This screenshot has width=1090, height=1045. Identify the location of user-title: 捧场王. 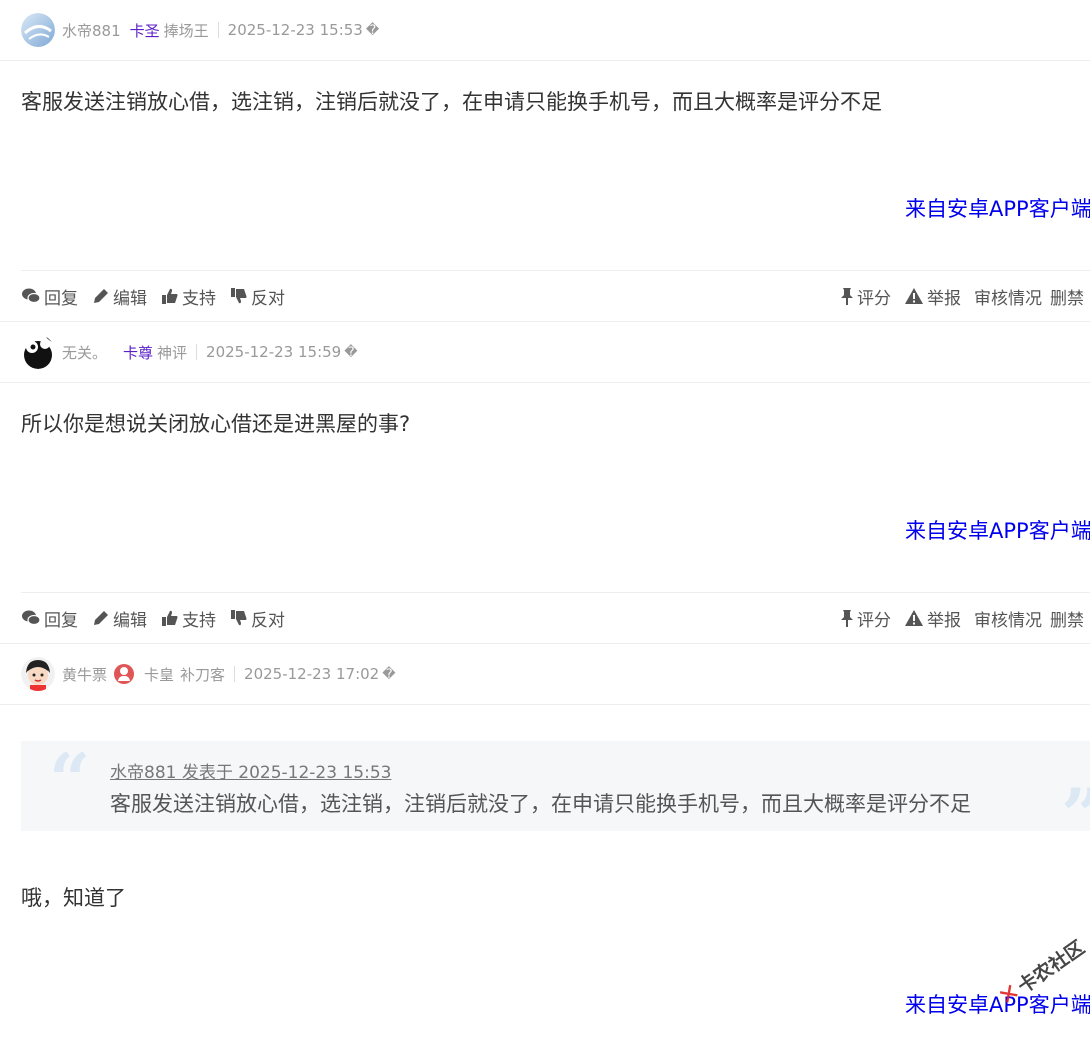
(186, 30).